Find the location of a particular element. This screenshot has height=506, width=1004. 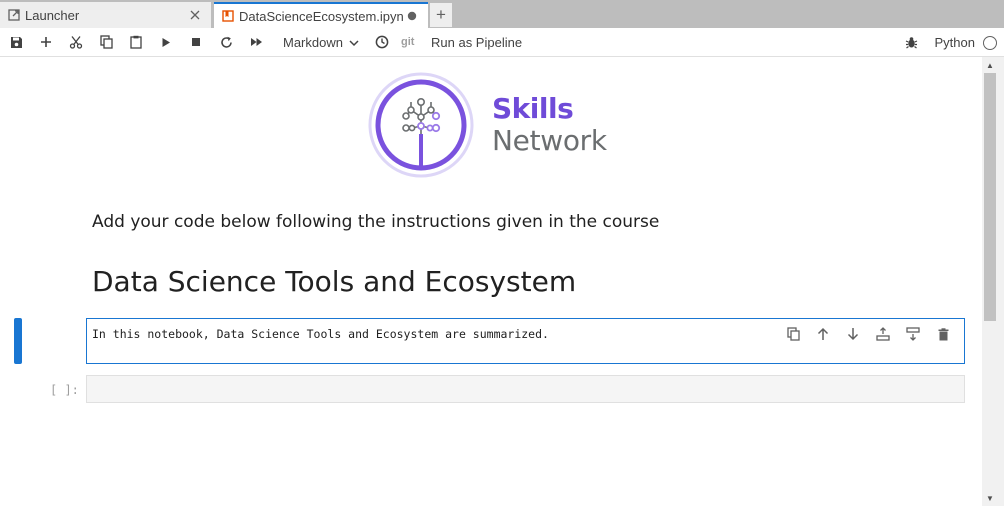

tab-notebook-label: DataScienceEcosystem.ipyn is located at coordinates (321, 16).